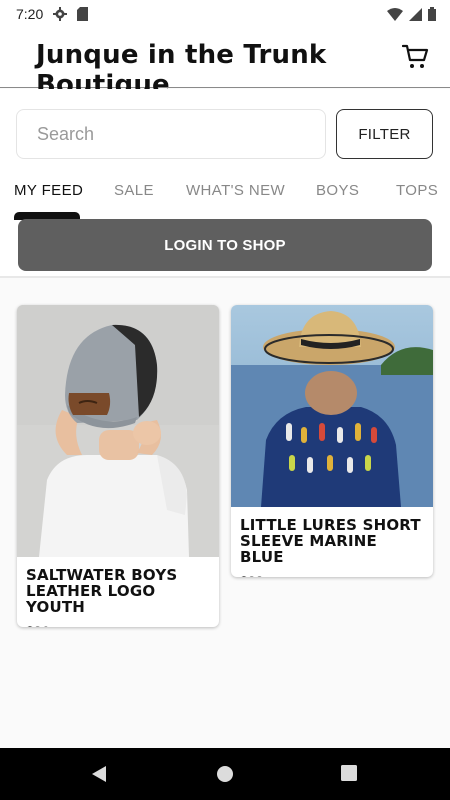 The height and width of the screenshot is (800, 450). What do you see at coordinates (332, 571) in the screenshot?
I see `product-price: $28` at bounding box center [332, 571].